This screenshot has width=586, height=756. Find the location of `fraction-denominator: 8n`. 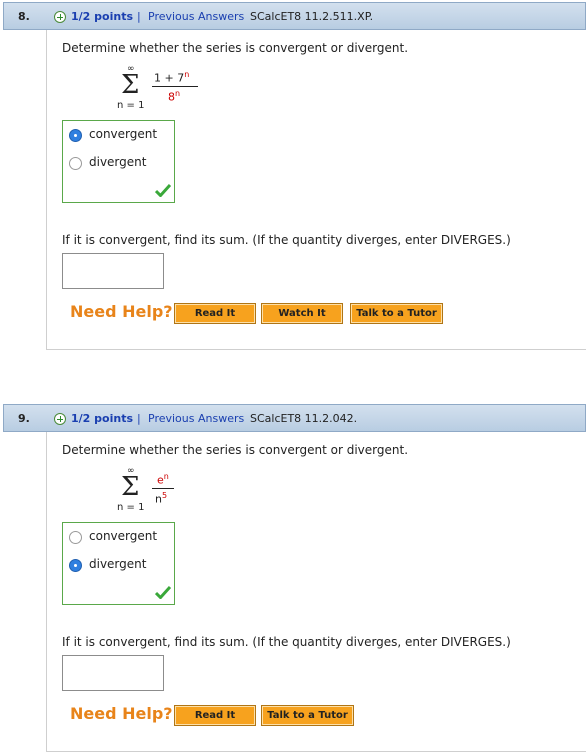

fraction-denominator: 8n is located at coordinates (174, 96).